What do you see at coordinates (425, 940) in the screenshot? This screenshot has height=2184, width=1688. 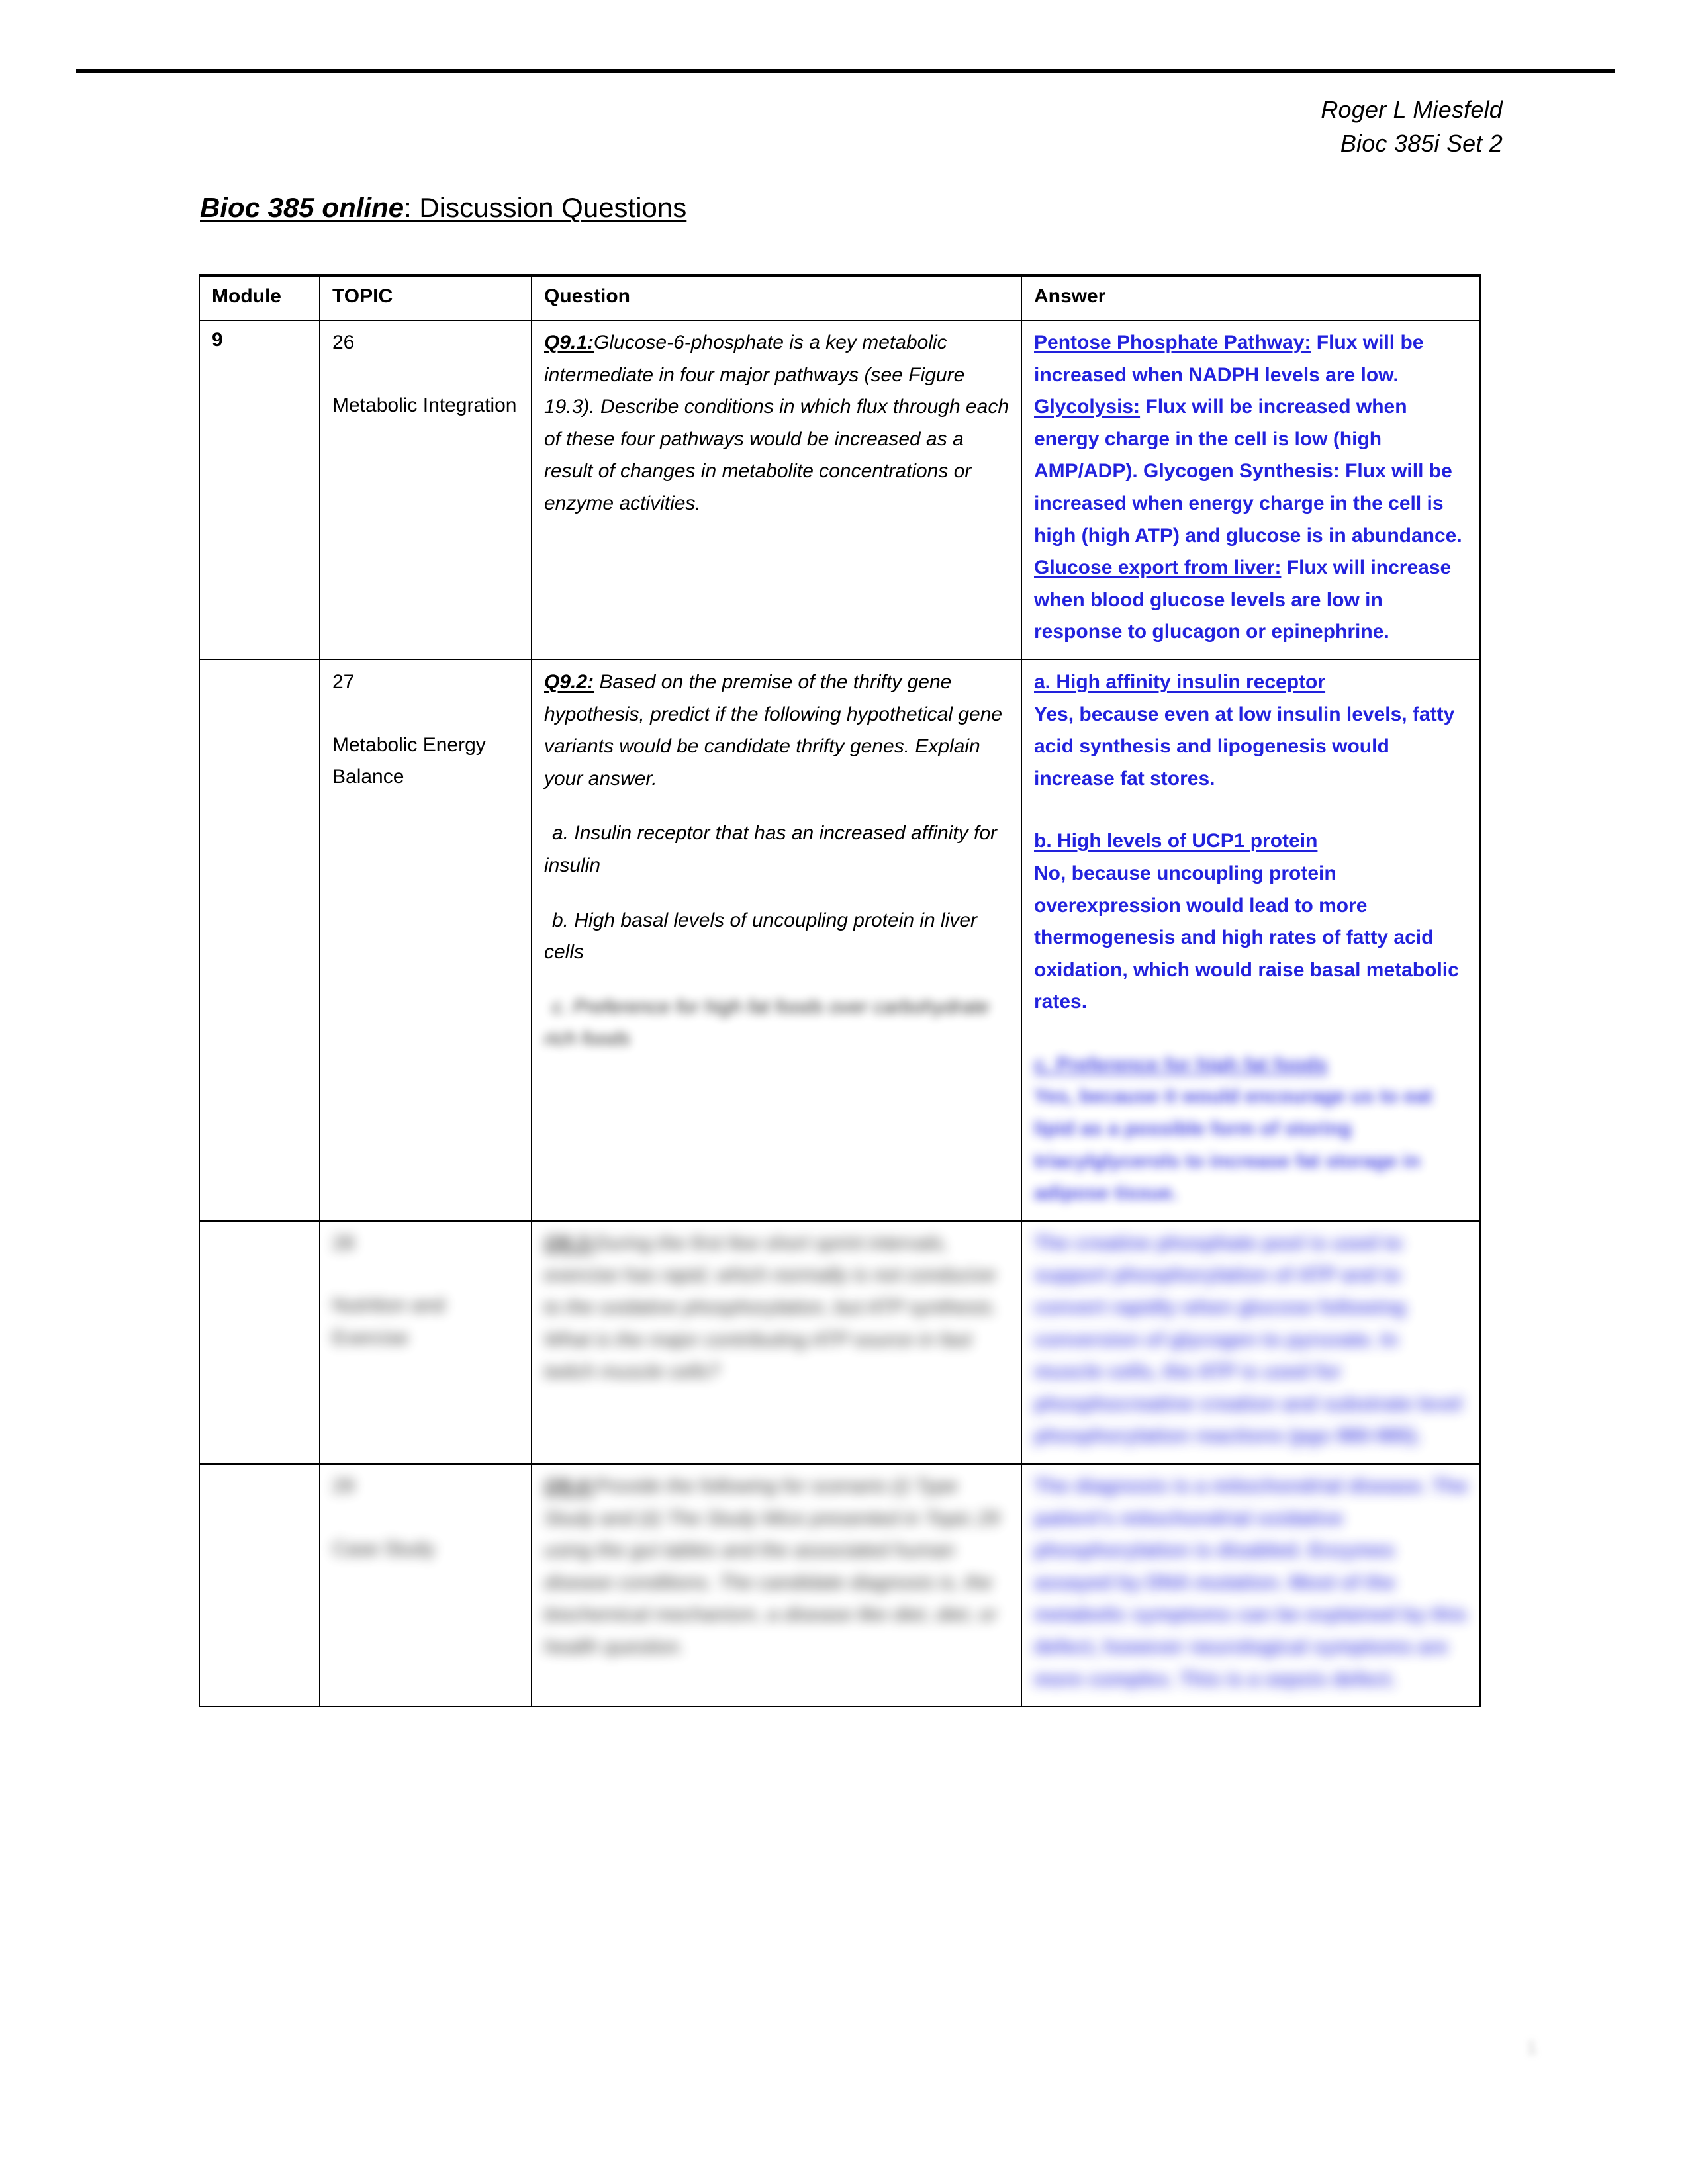 I see `cell-topic: 27 Metabolic Energy Balance` at bounding box center [425, 940].